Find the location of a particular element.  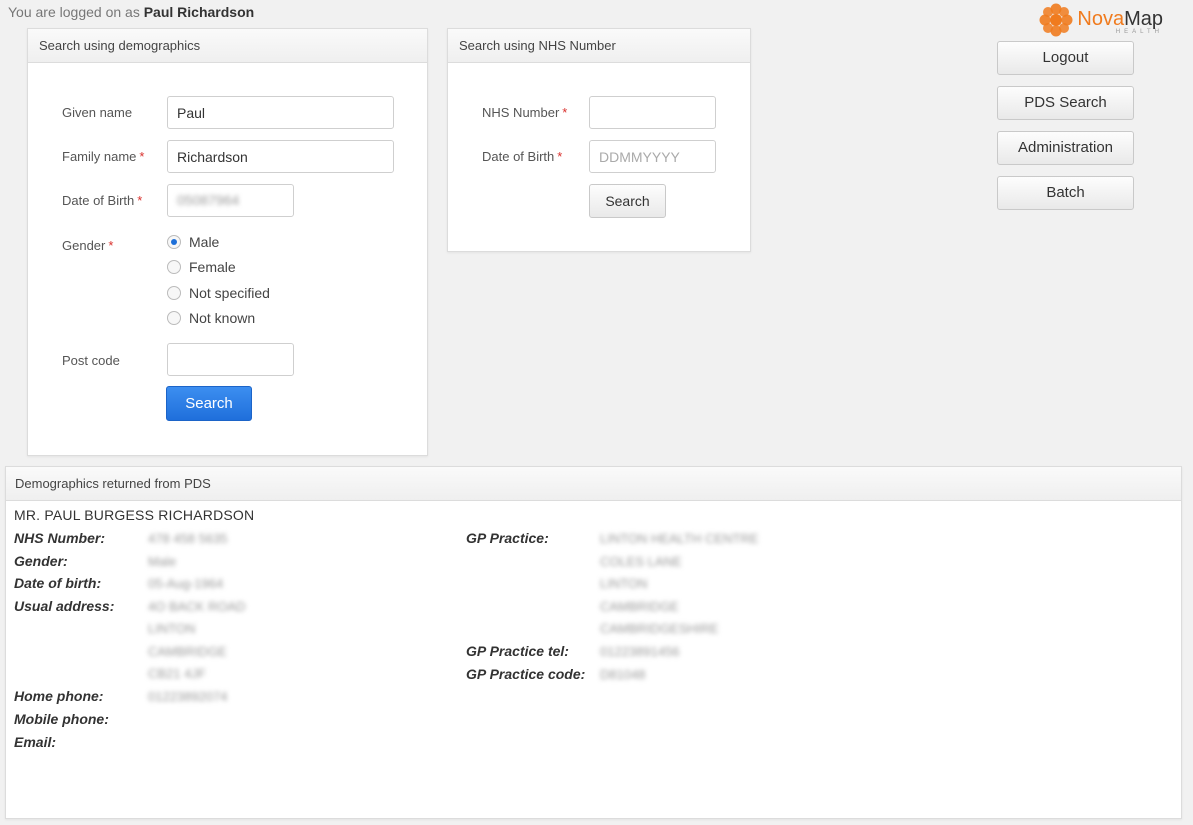

login-status: You are logged on as Paul Richardson is located at coordinates (131, 12).